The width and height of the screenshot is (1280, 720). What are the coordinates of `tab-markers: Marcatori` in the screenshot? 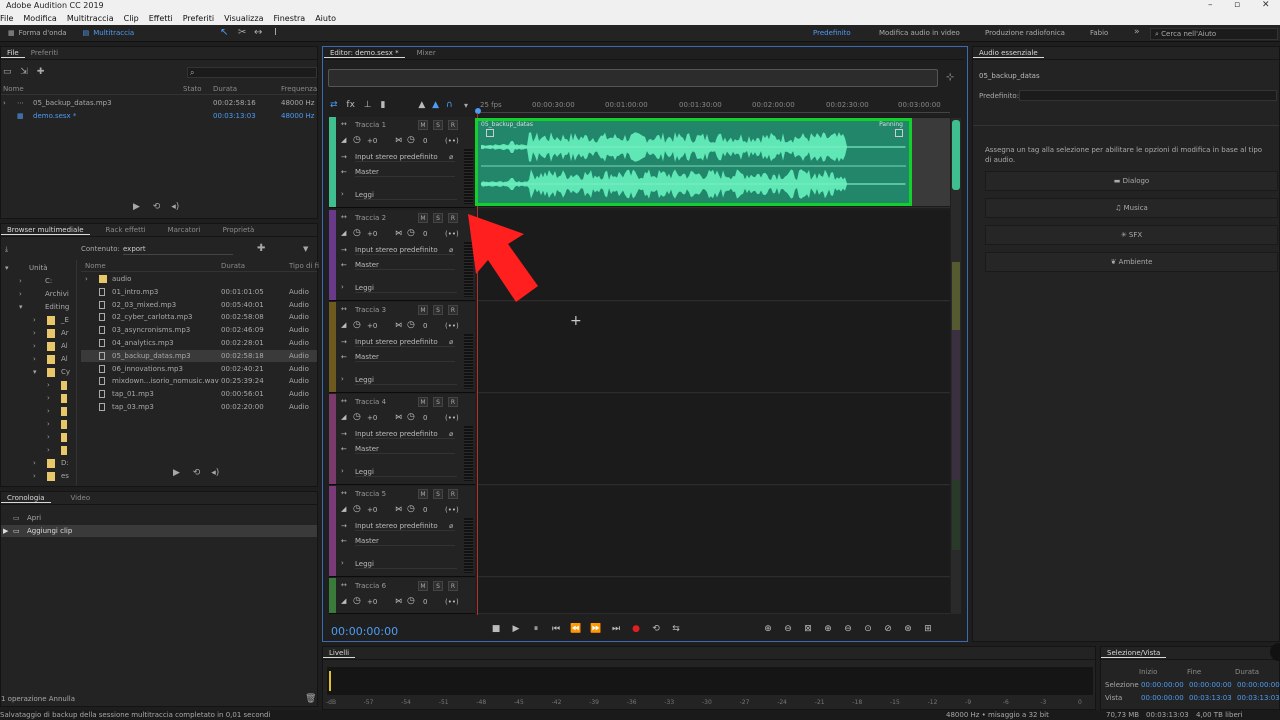 It's located at (184, 230).